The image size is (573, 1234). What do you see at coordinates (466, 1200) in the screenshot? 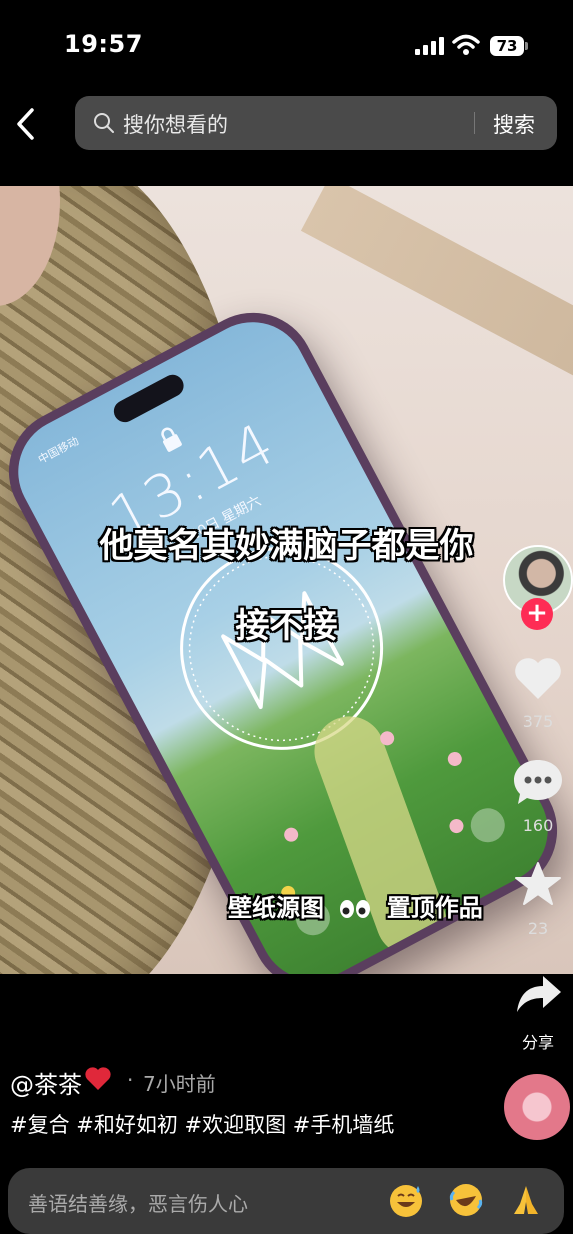
I see `rolling-laugh-emoji-icon` at bounding box center [466, 1200].